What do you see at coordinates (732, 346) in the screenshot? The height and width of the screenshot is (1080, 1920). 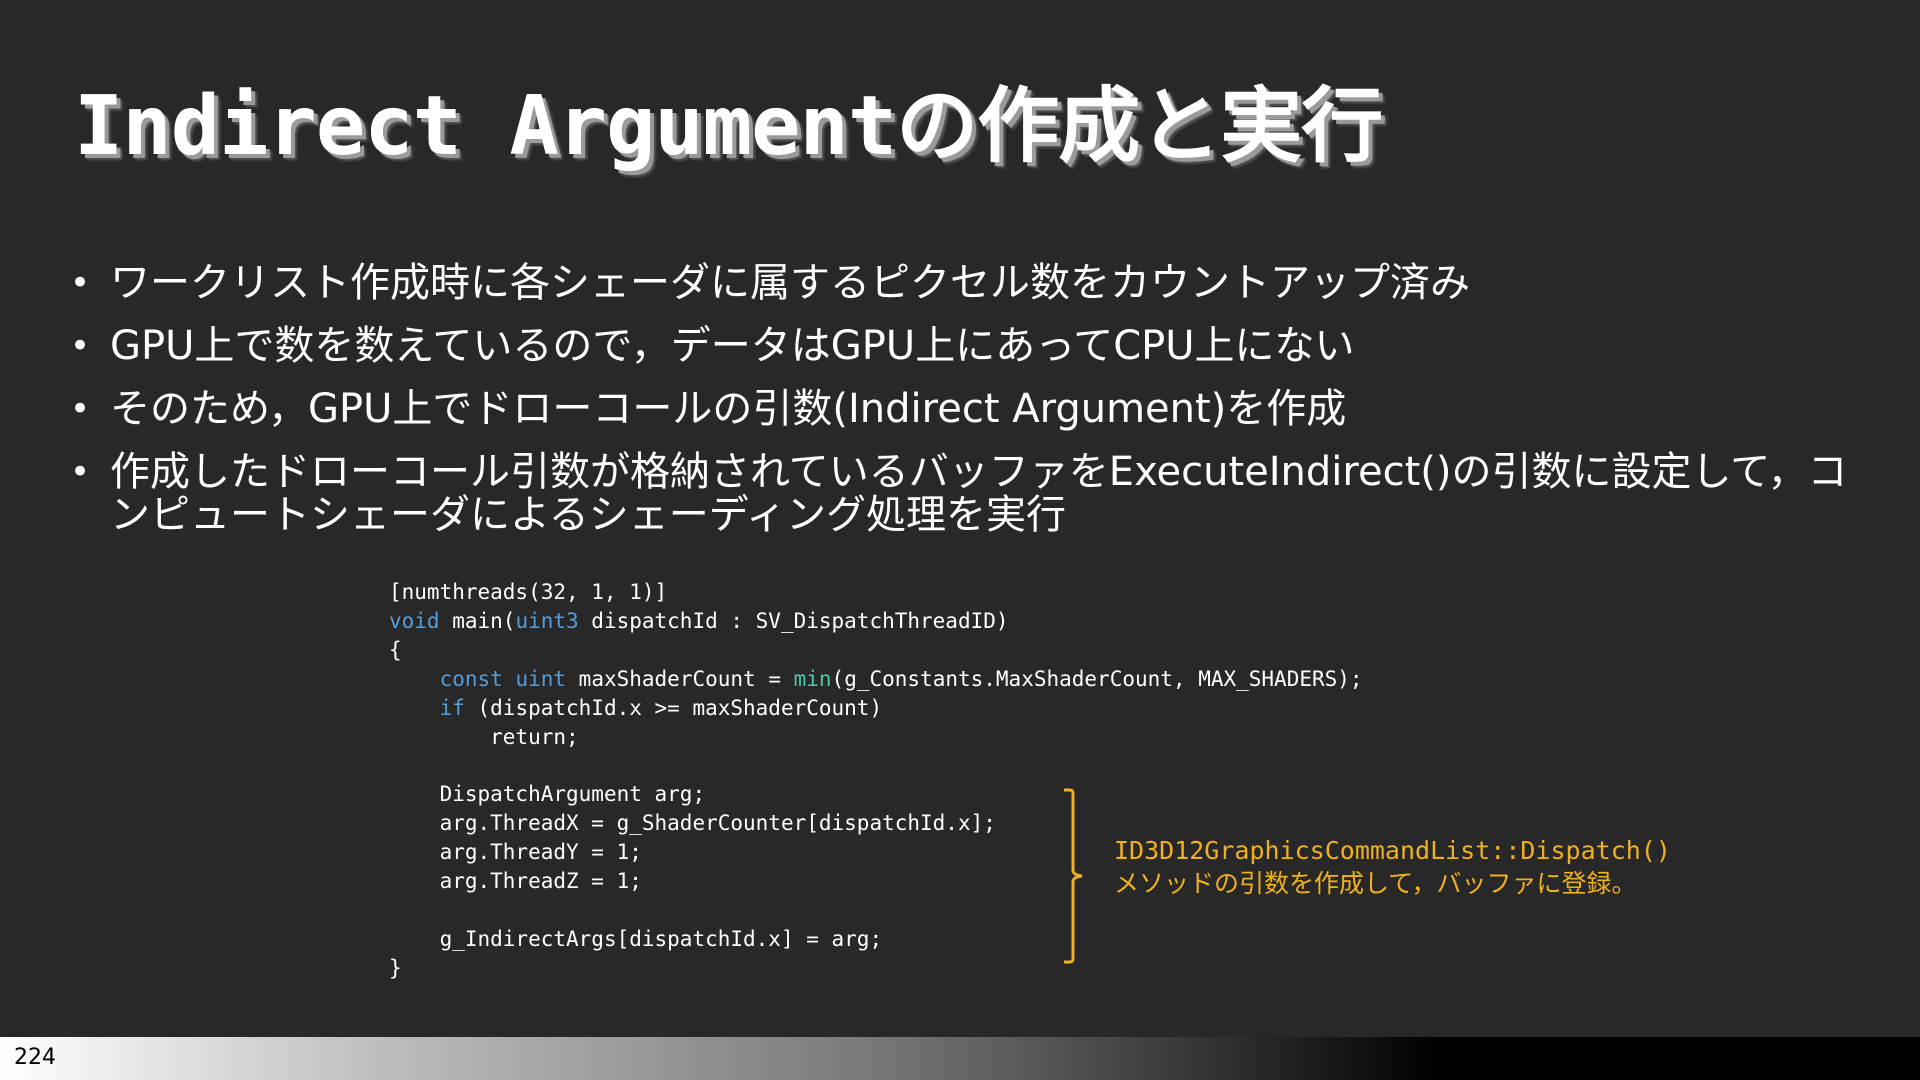 I see `bullet-text: GPU上で数を数えているので，データはGPU上にあってCPU上にない` at bounding box center [732, 346].